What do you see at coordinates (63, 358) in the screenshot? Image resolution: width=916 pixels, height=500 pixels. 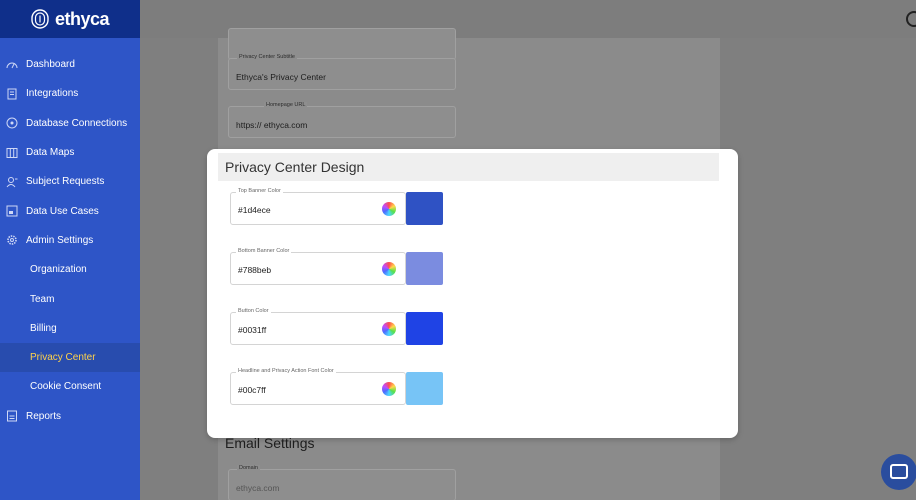 I see `sidebar-item-label: Privacy Center` at bounding box center [63, 358].